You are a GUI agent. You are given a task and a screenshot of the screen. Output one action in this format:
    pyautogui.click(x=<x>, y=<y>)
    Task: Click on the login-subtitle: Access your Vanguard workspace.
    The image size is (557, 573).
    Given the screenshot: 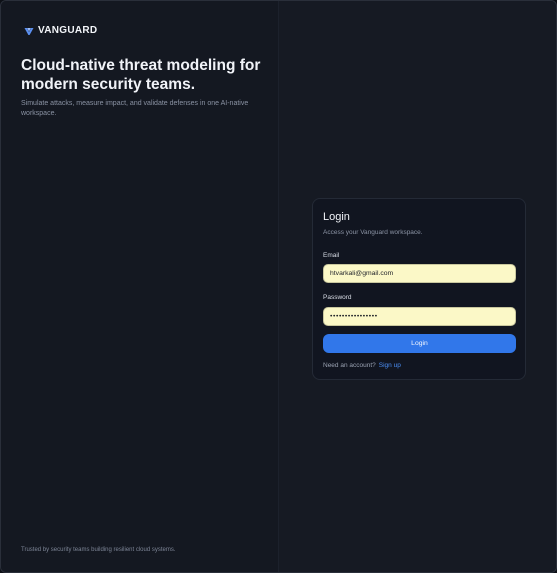 What is the action you would take?
    pyautogui.click(x=373, y=232)
    